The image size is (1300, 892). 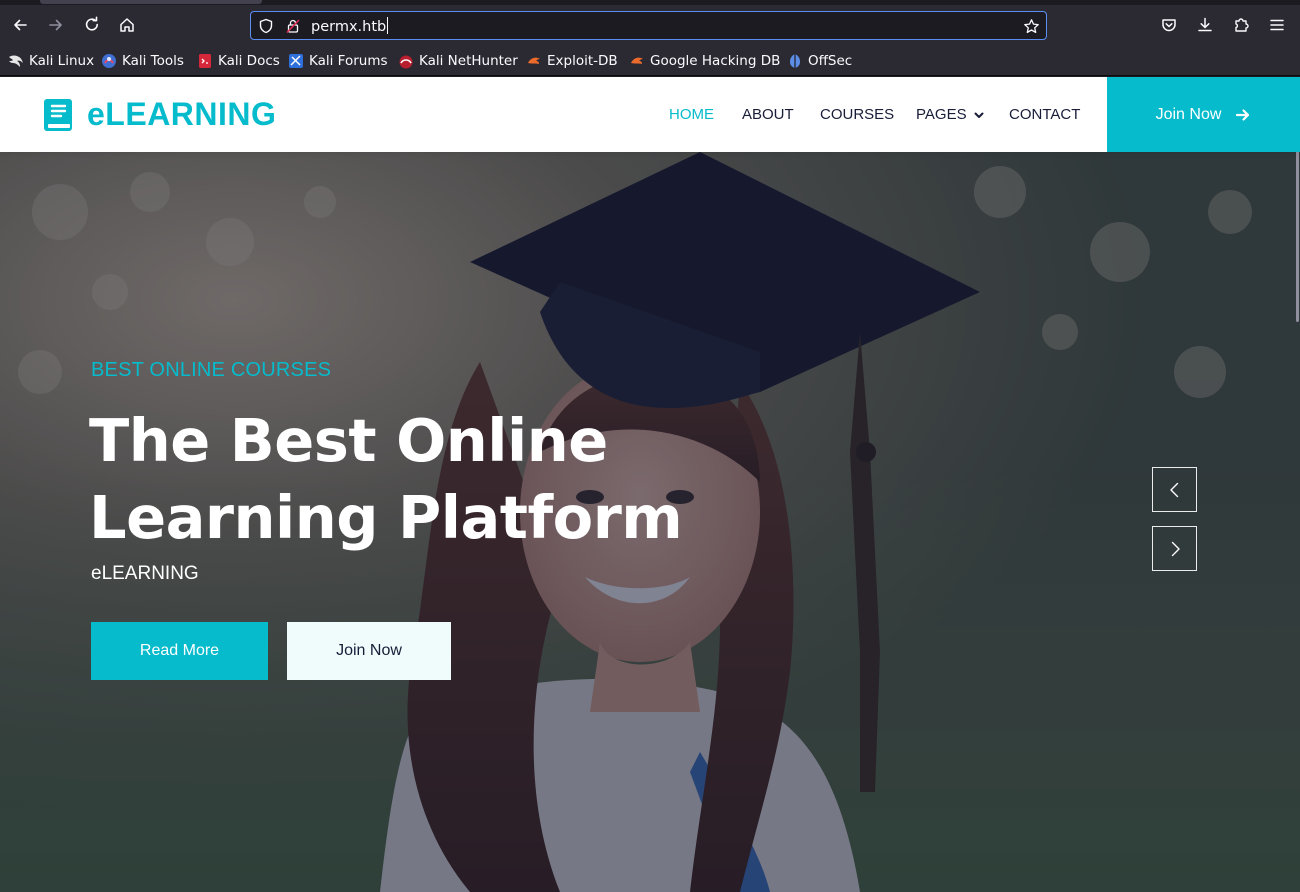 I want to click on brand-name: eLEARNING, so click(x=182, y=114).